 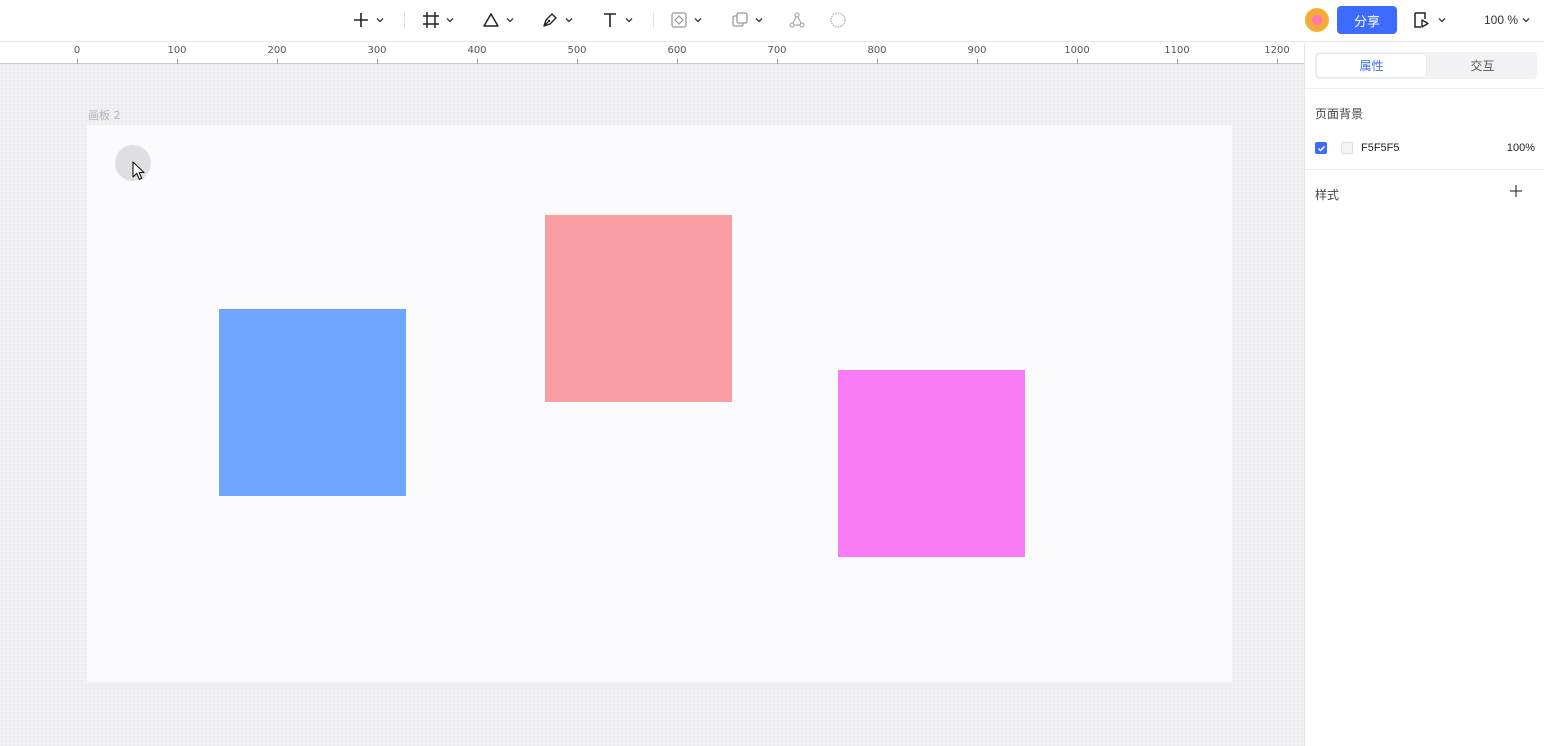 I want to click on pen-tool-button, so click(x=557, y=20).